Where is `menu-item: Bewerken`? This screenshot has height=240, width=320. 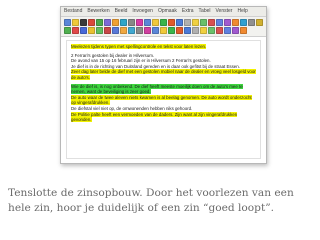 menu-item: Bewerken is located at coordinates (98, 11).